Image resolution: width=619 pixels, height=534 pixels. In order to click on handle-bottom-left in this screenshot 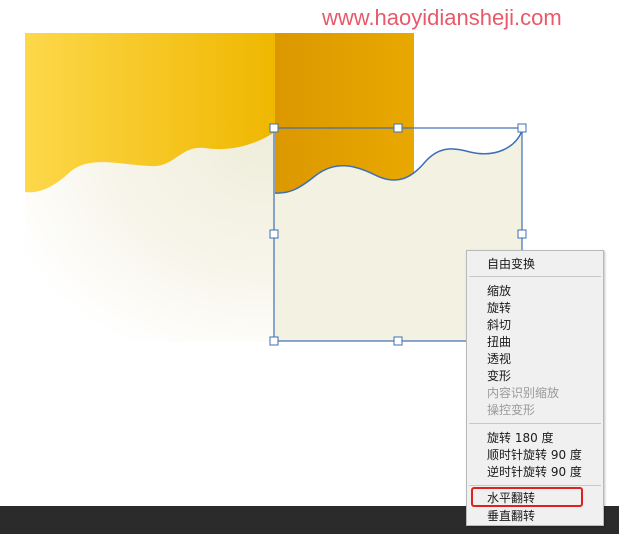, I will do `click(274, 341)`.